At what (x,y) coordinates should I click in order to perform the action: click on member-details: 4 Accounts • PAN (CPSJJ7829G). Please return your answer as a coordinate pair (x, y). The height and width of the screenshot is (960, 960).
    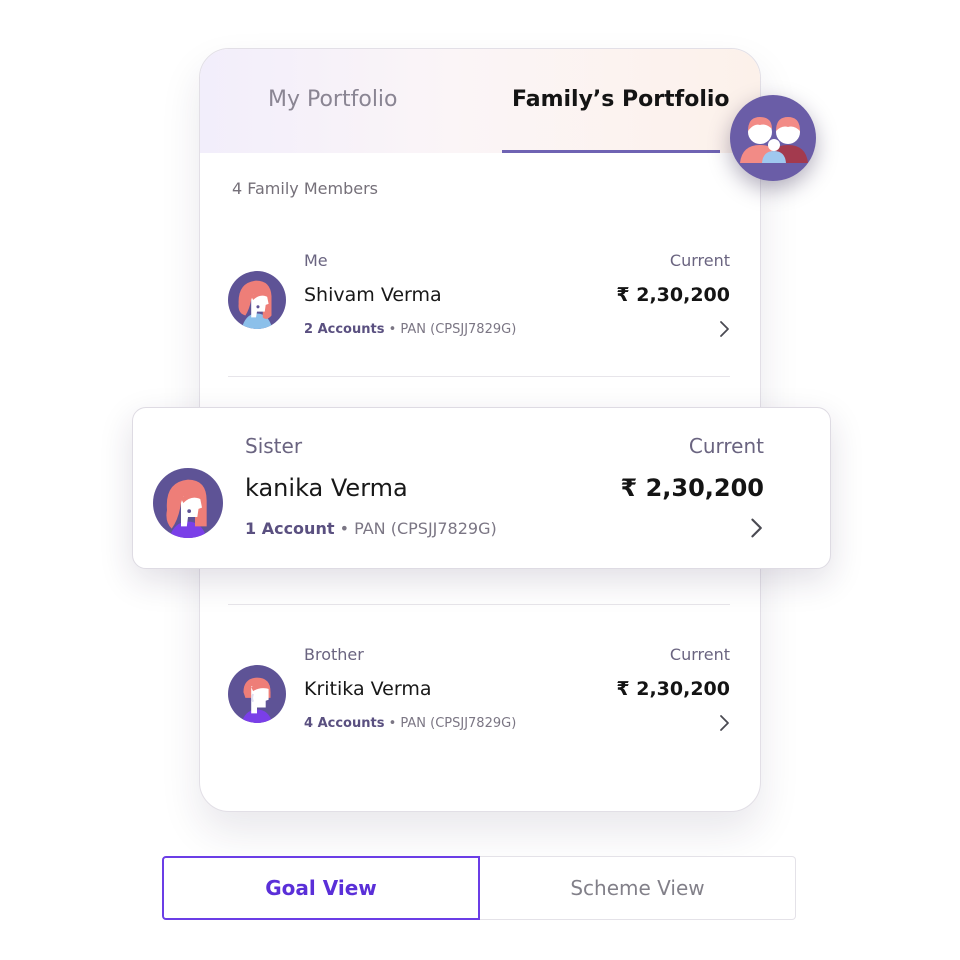
    Looking at the image, I should click on (410, 723).